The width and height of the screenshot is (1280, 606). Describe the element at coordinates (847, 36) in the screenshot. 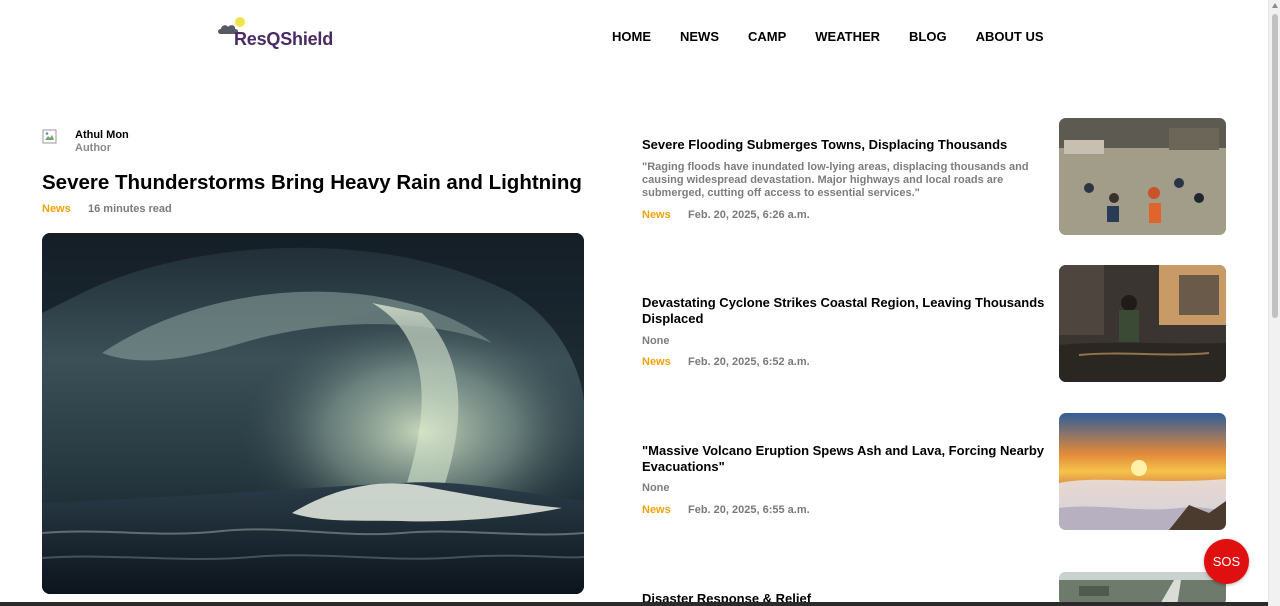

I see `nav-weather: WEATHER` at that location.